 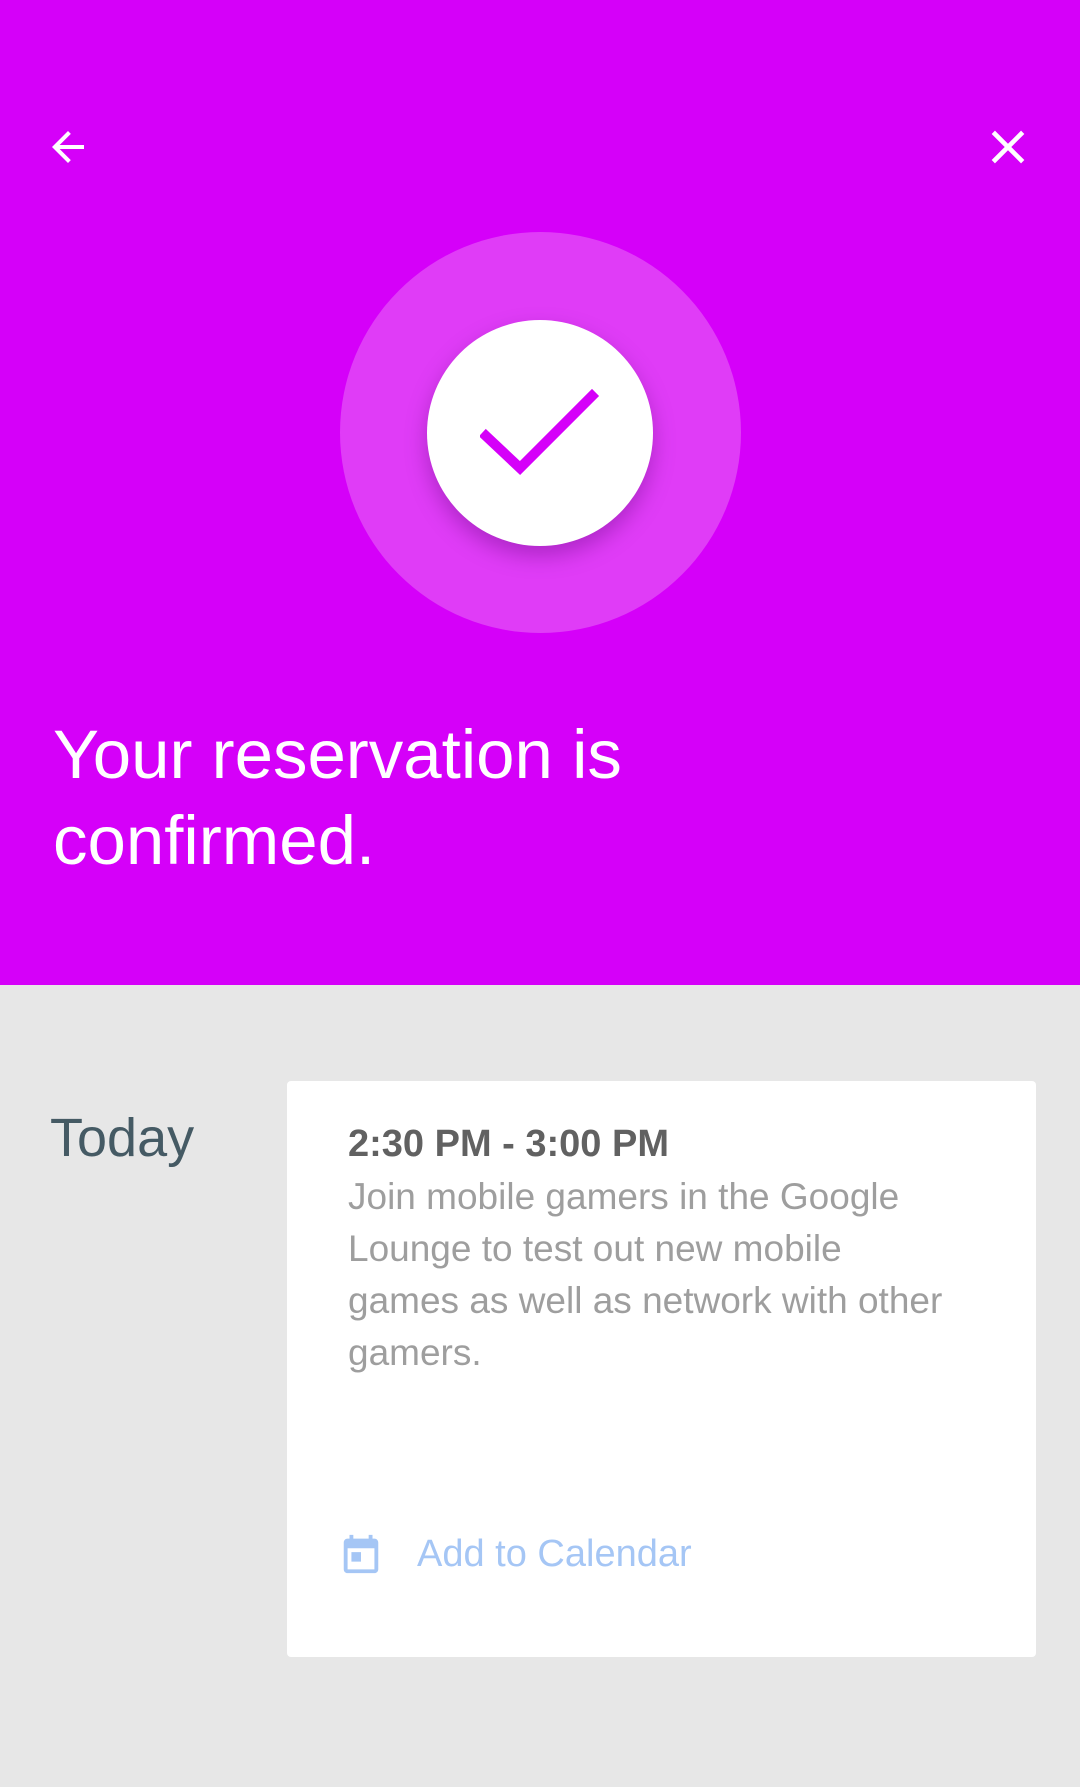 I want to click on confirmation-headline: Your reservation is confirmed., so click(x=337, y=797).